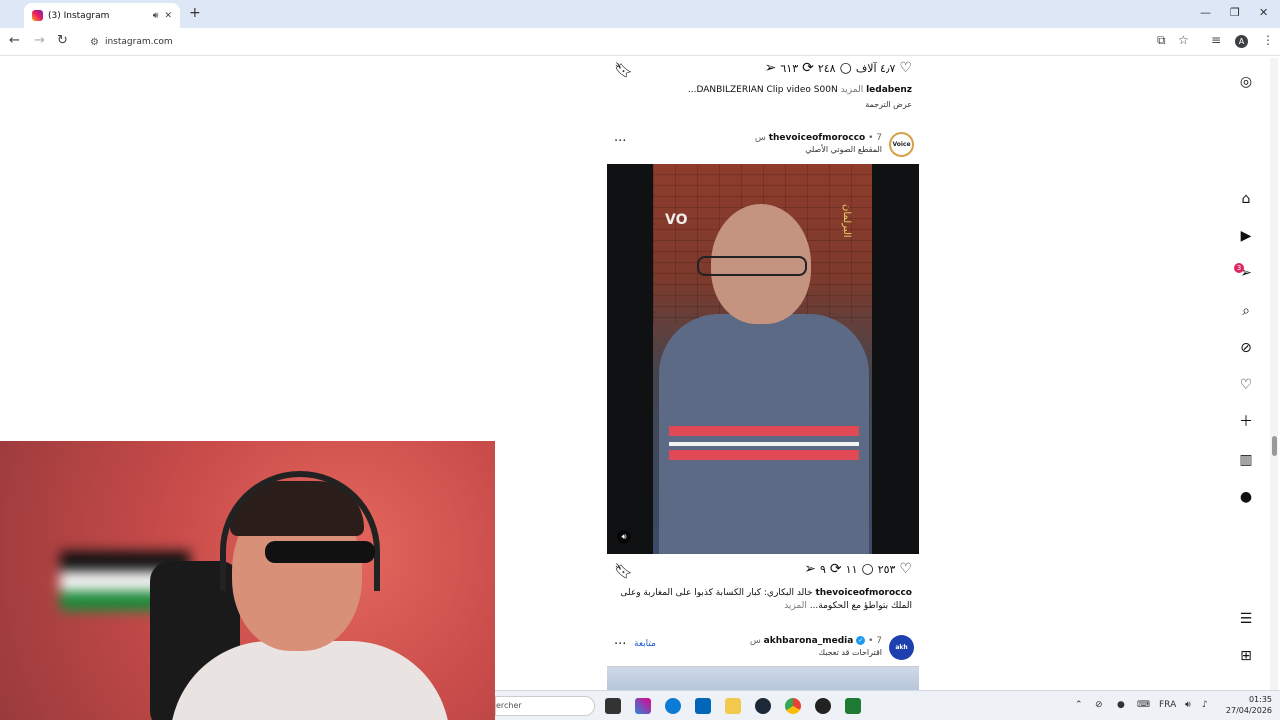  What do you see at coordinates (852, 90) in the screenshot?
I see `post1-more: المزيد` at bounding box center [852, 90].